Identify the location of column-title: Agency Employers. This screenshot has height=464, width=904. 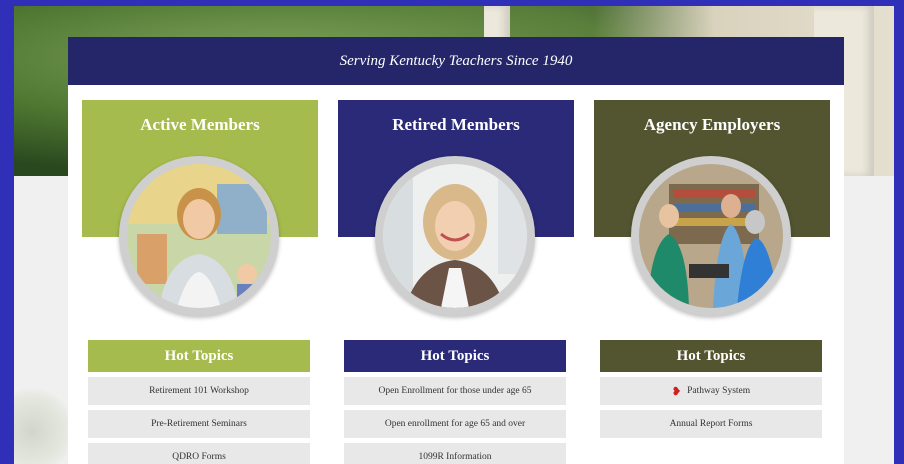
(712, 124).